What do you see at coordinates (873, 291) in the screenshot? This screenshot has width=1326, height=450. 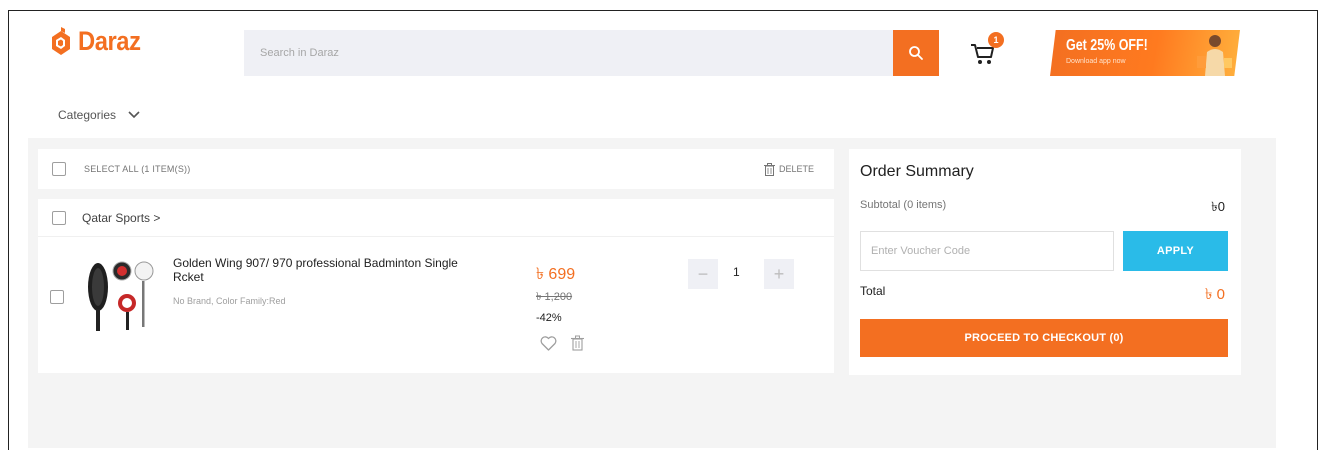 I see `total-label: Total` at bounding box center [873, 291].